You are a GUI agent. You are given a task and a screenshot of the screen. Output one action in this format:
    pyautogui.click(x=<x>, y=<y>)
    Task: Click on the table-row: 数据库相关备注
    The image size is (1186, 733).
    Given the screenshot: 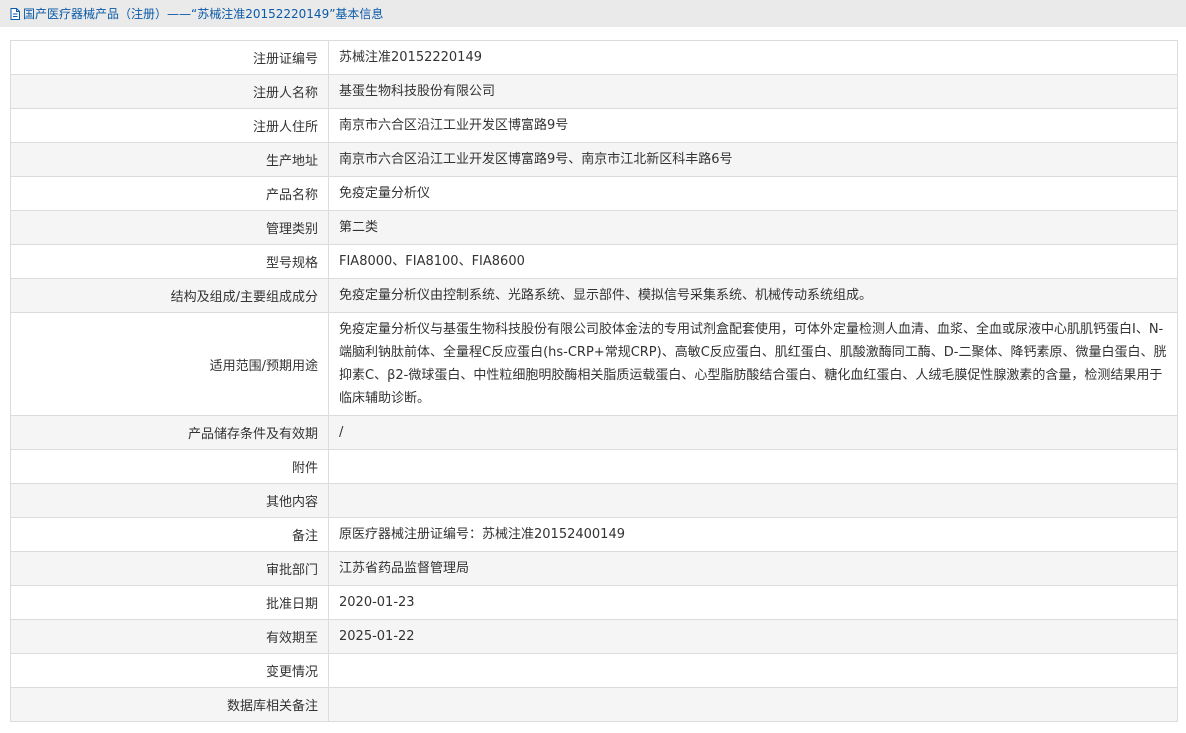 What is the action you would take?
    pyautogui.click(x=594, y=704)
    